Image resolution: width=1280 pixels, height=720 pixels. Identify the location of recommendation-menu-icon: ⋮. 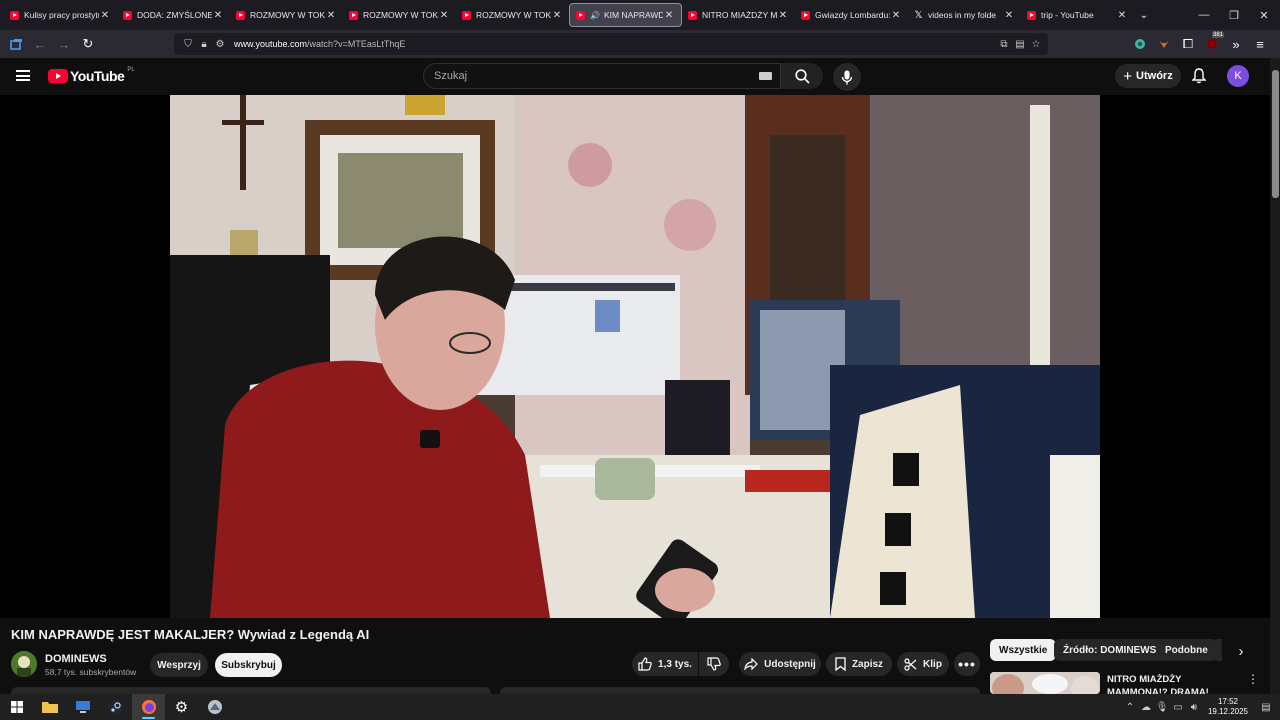
(1253, 680).